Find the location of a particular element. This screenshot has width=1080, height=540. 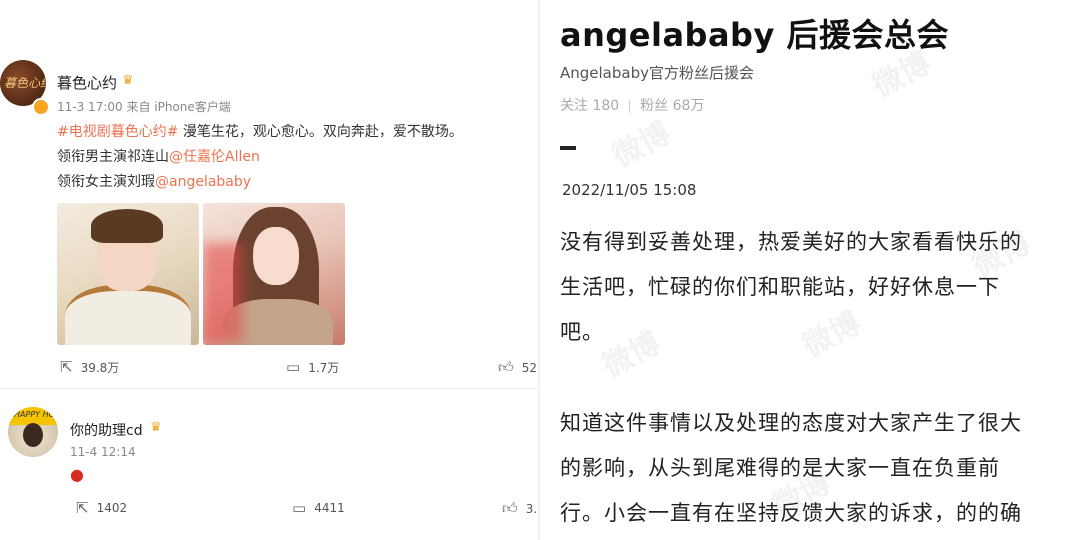

post-text-line: 领衔男主演祁连山@任嘉伦Allen is located at coordinates (158, 156).